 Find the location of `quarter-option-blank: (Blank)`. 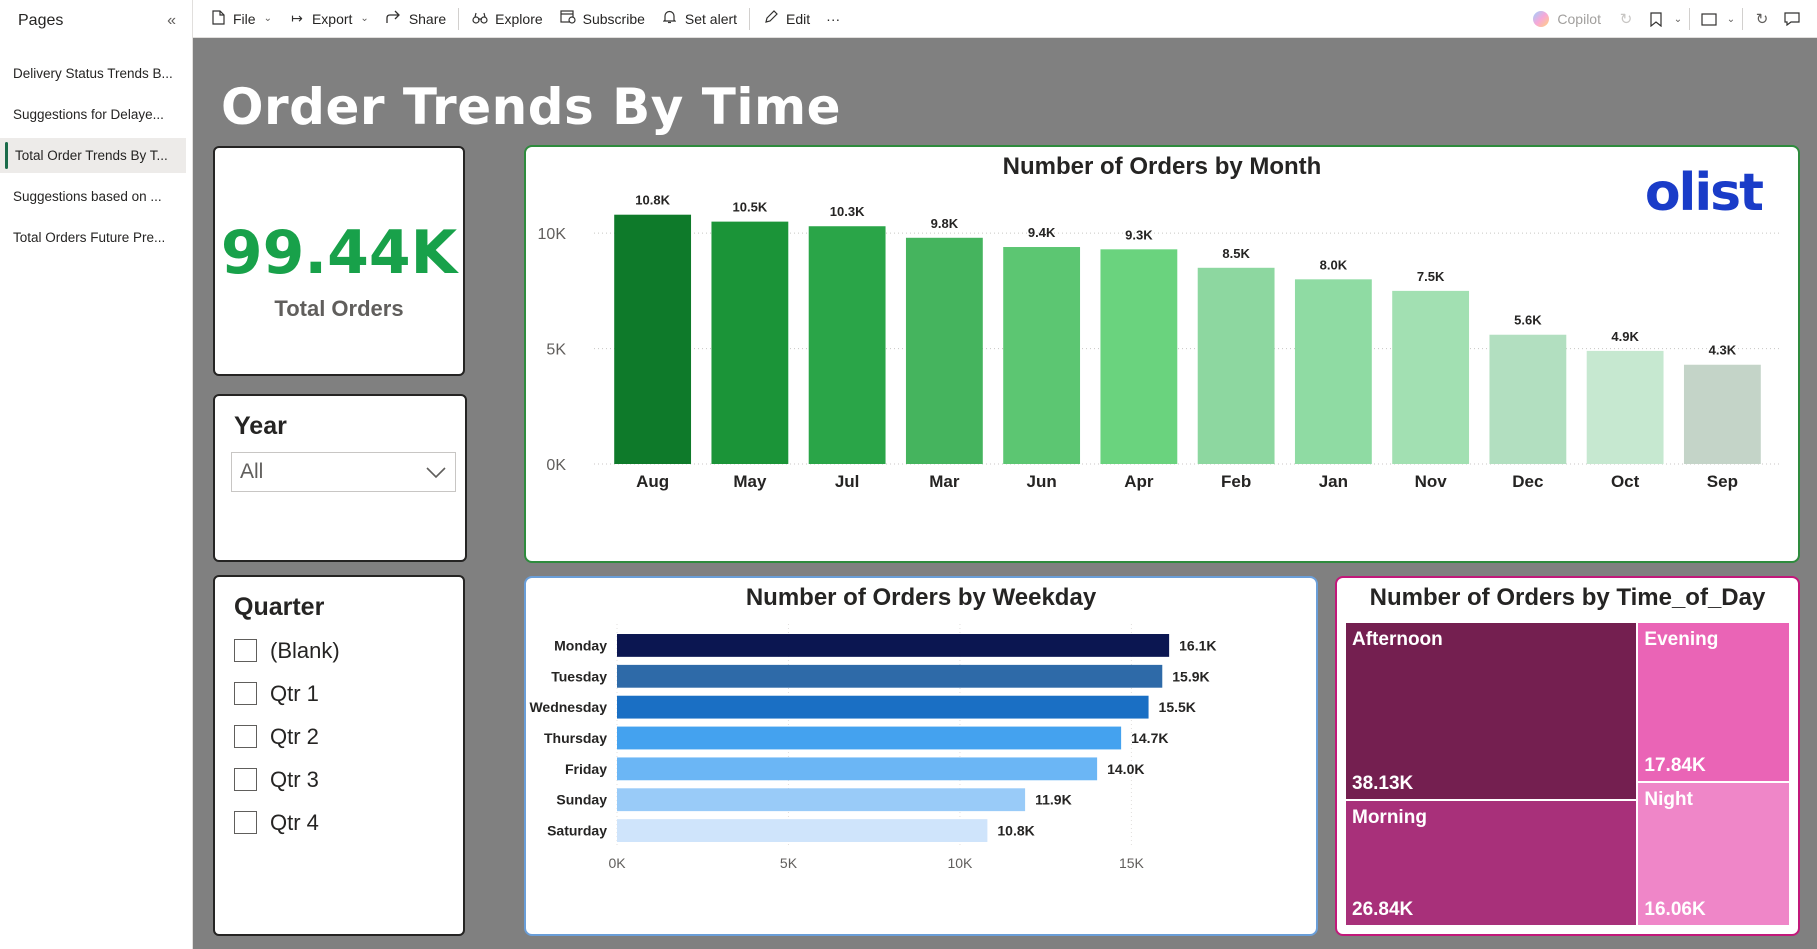

quarter-option-blank: (Blank) is located at coordinates (287, 650).